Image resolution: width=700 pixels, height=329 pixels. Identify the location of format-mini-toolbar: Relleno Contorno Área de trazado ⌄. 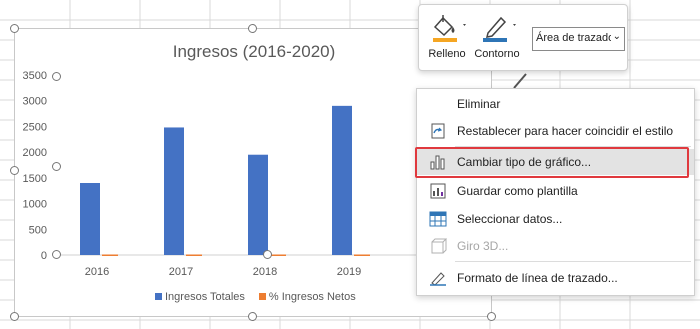
(523, 37).